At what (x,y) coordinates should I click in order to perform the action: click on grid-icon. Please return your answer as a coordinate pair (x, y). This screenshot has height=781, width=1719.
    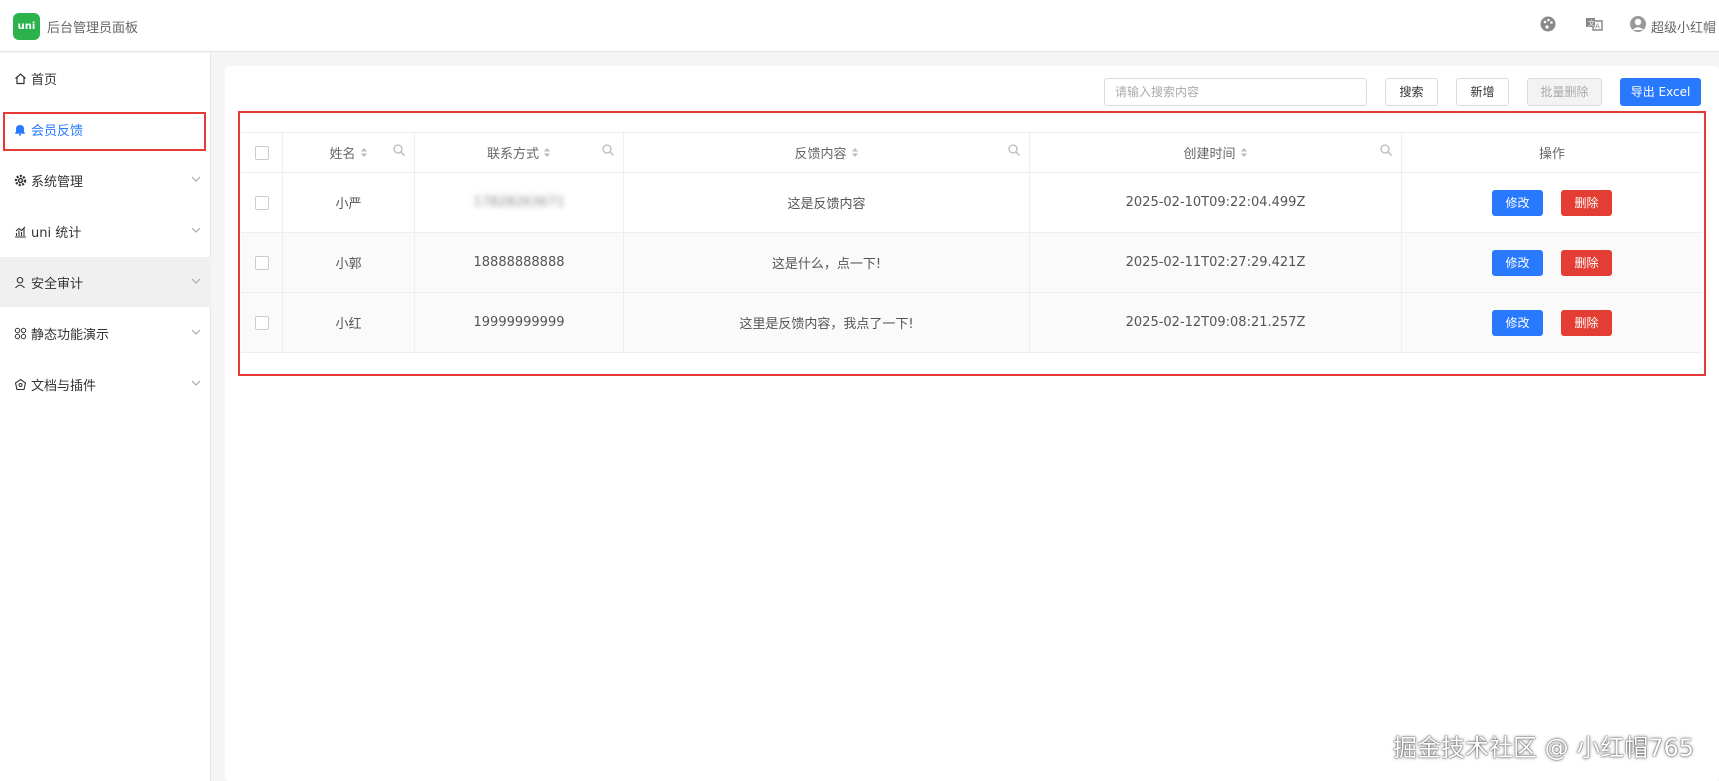
    Looking at the image, I should click on (20, 333).